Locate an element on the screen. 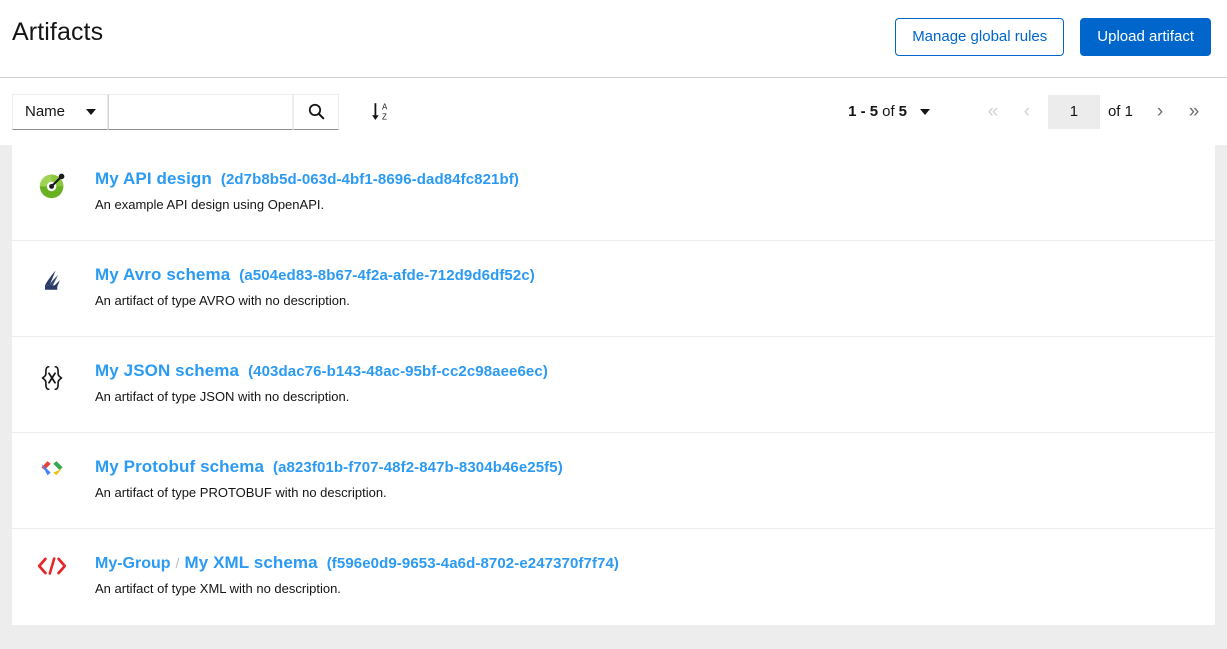  avro-icon is located at coordinates (52, 280).